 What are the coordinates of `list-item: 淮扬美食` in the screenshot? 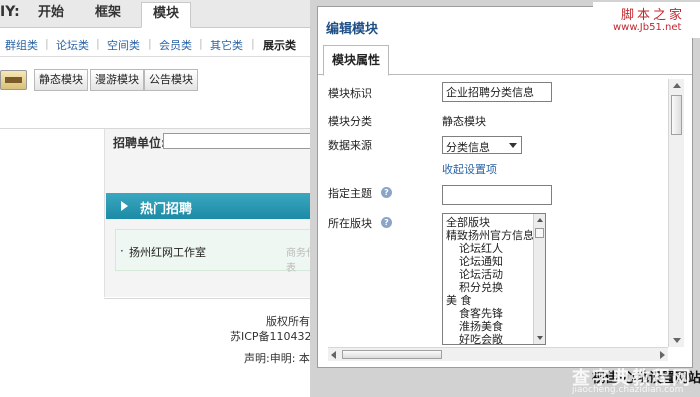 It's located at (481, 327).